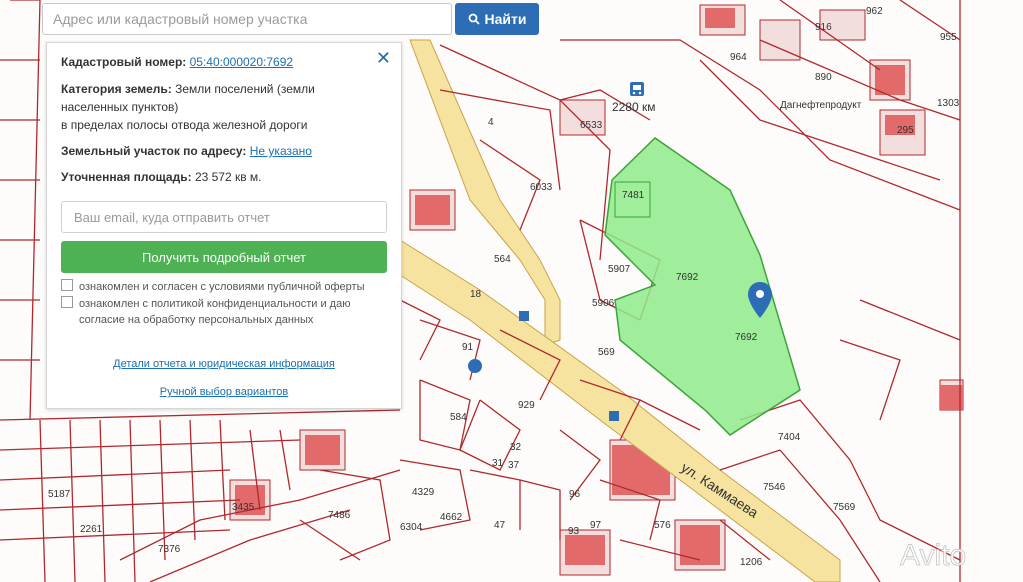  I want to click on area-row: Уточненная площадь: 23 572 кв м., so click(224, 177).